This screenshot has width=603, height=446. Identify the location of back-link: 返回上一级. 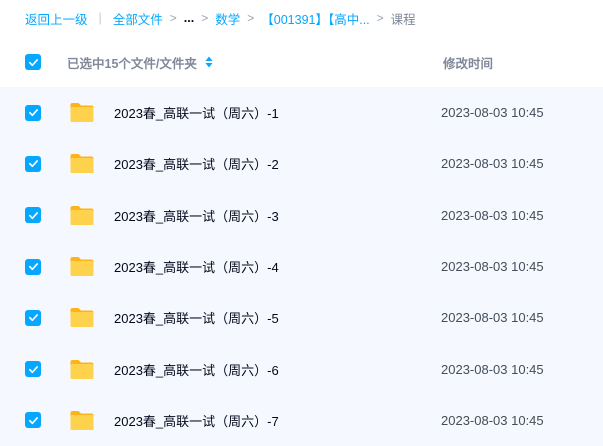
(56, 18).